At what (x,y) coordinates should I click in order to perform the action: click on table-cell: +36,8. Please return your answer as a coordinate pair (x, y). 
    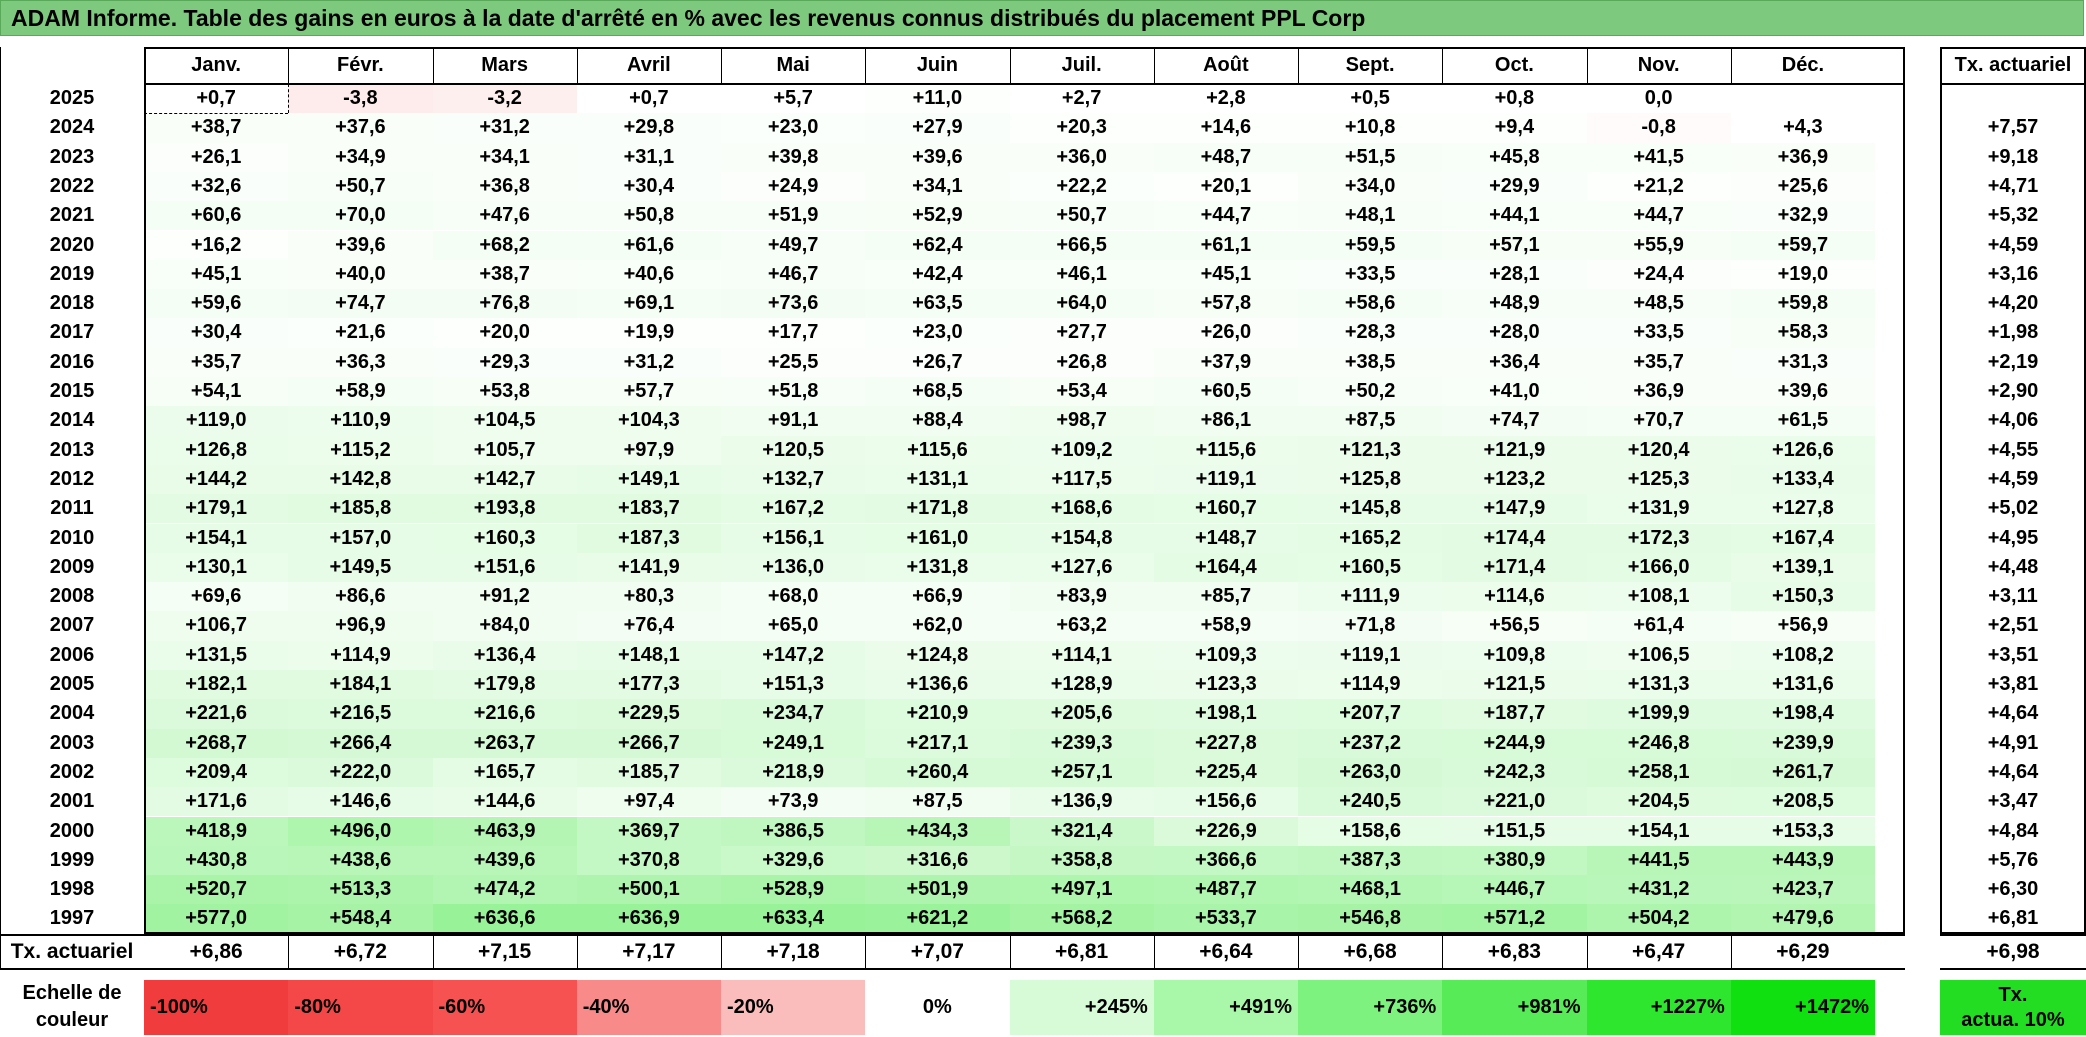
    Looking at the image, I should click on (504, 186).